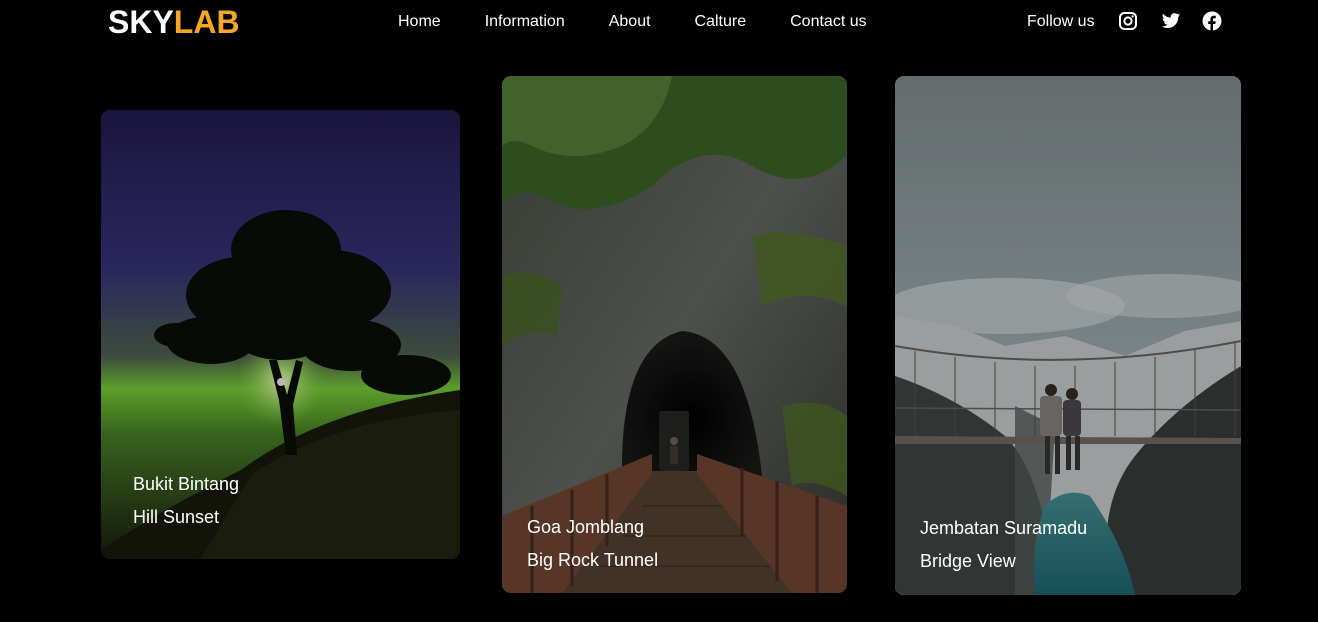  What do you see at coordinates (592, 544) in the screenshot?
I see `card-caption: Goa Jomblang Big Rock Tunnel` at bounding box center [592, 544].